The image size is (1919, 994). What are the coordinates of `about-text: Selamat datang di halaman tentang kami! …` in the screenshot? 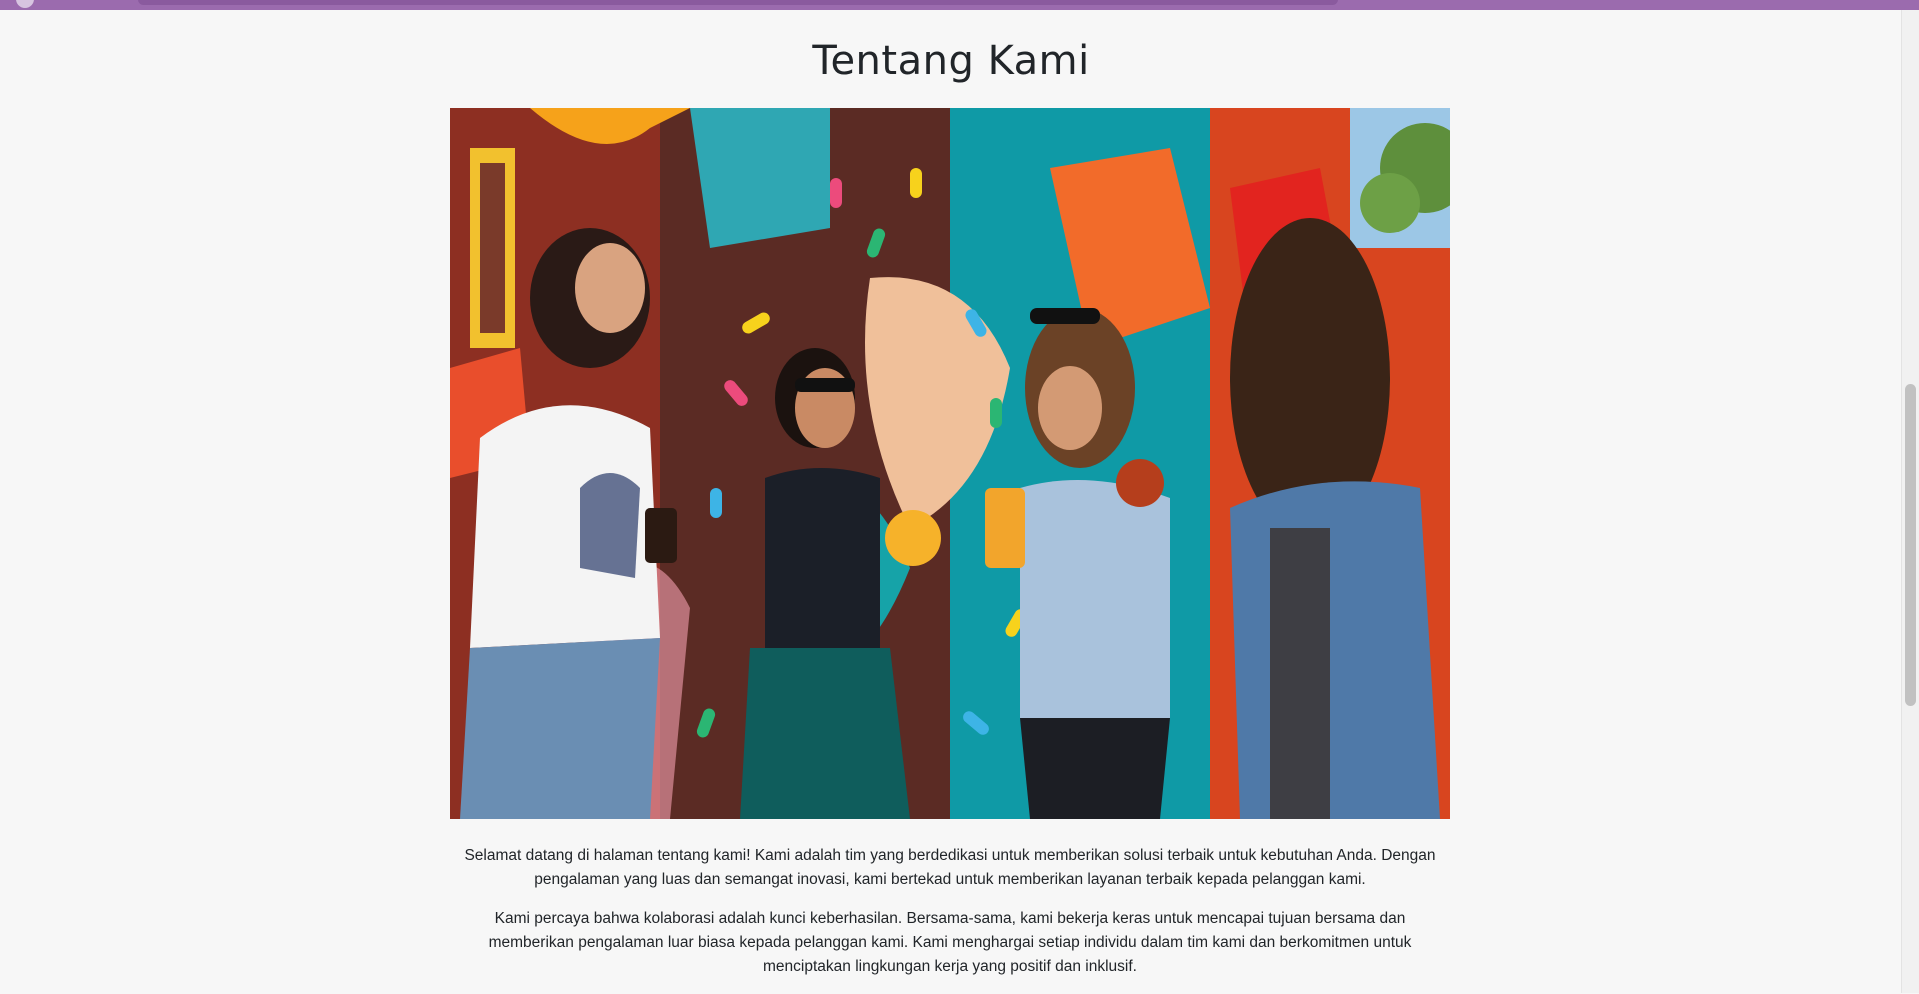 It's located at (950, 919).